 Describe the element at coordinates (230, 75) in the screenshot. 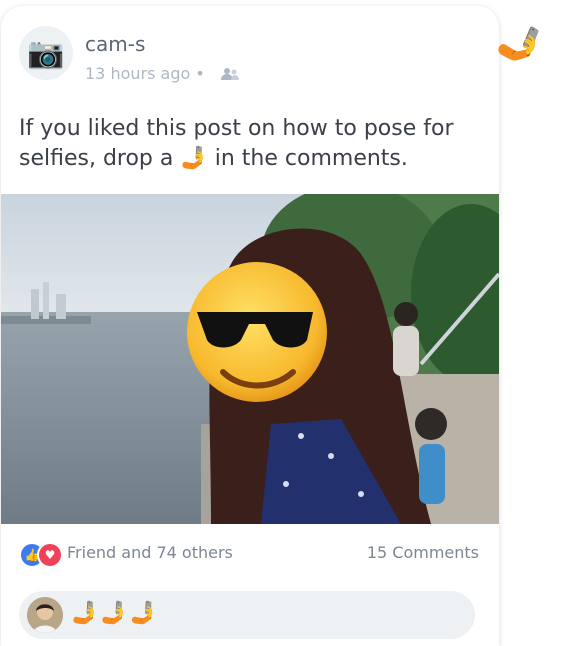

I see `friends-icon` at that location.